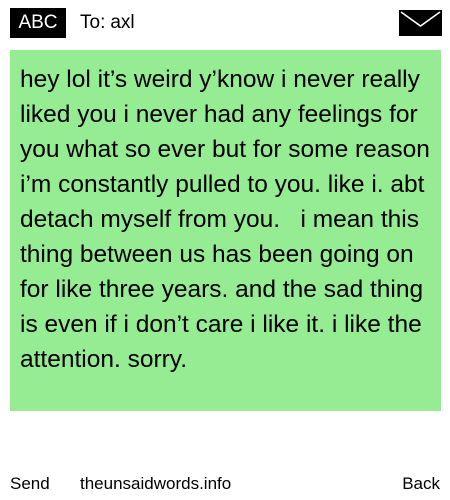 This screenshot has height=500, width=450. I want to click on to-label: To:, so click(93, 22).